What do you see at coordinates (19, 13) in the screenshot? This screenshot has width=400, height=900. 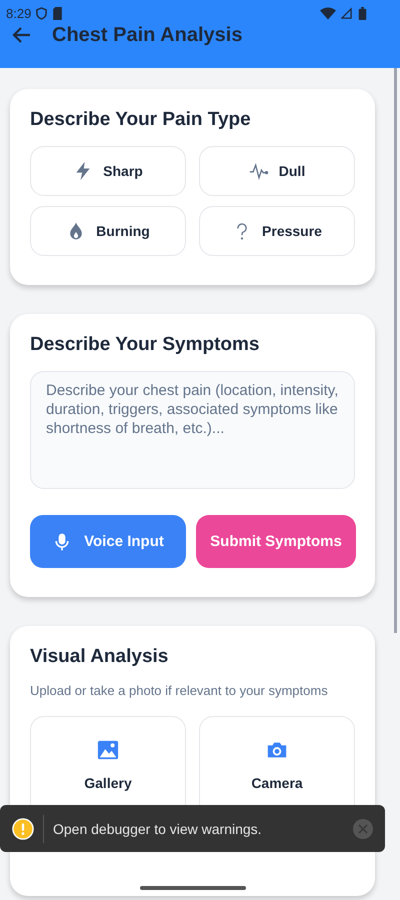 I see `status-time: 8:29` at bounding box center [19, 13].